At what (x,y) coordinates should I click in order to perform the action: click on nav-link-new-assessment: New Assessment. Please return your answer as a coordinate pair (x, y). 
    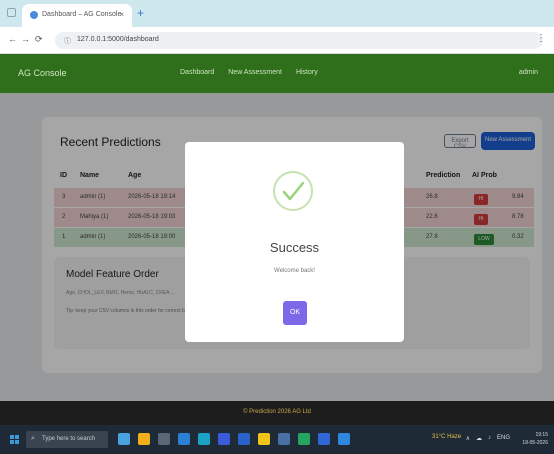
    Looking at the image, I should click on (255, 72).